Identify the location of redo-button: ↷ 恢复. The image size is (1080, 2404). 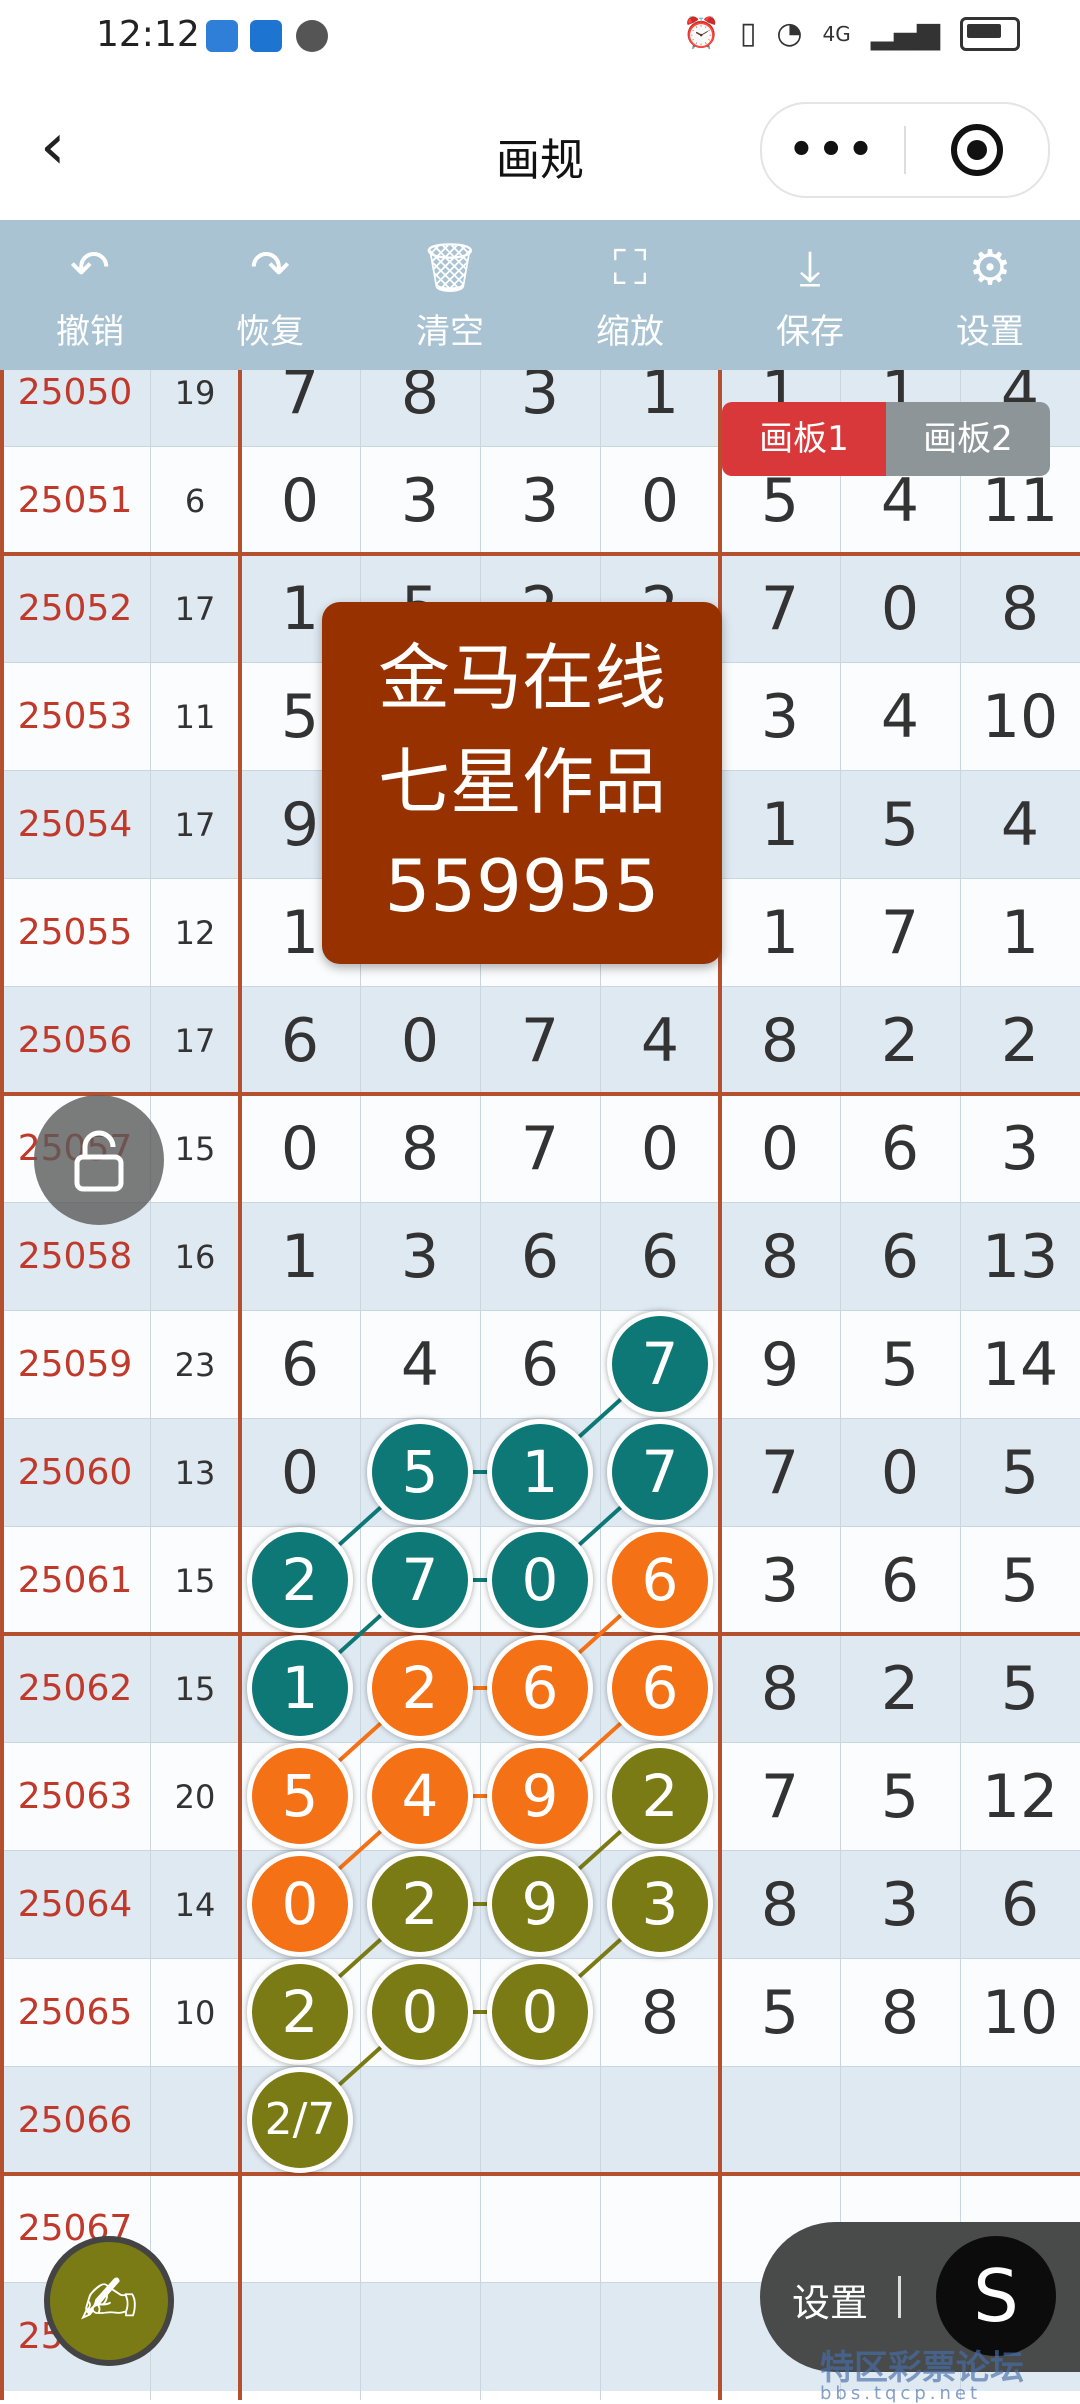
(270, 295).